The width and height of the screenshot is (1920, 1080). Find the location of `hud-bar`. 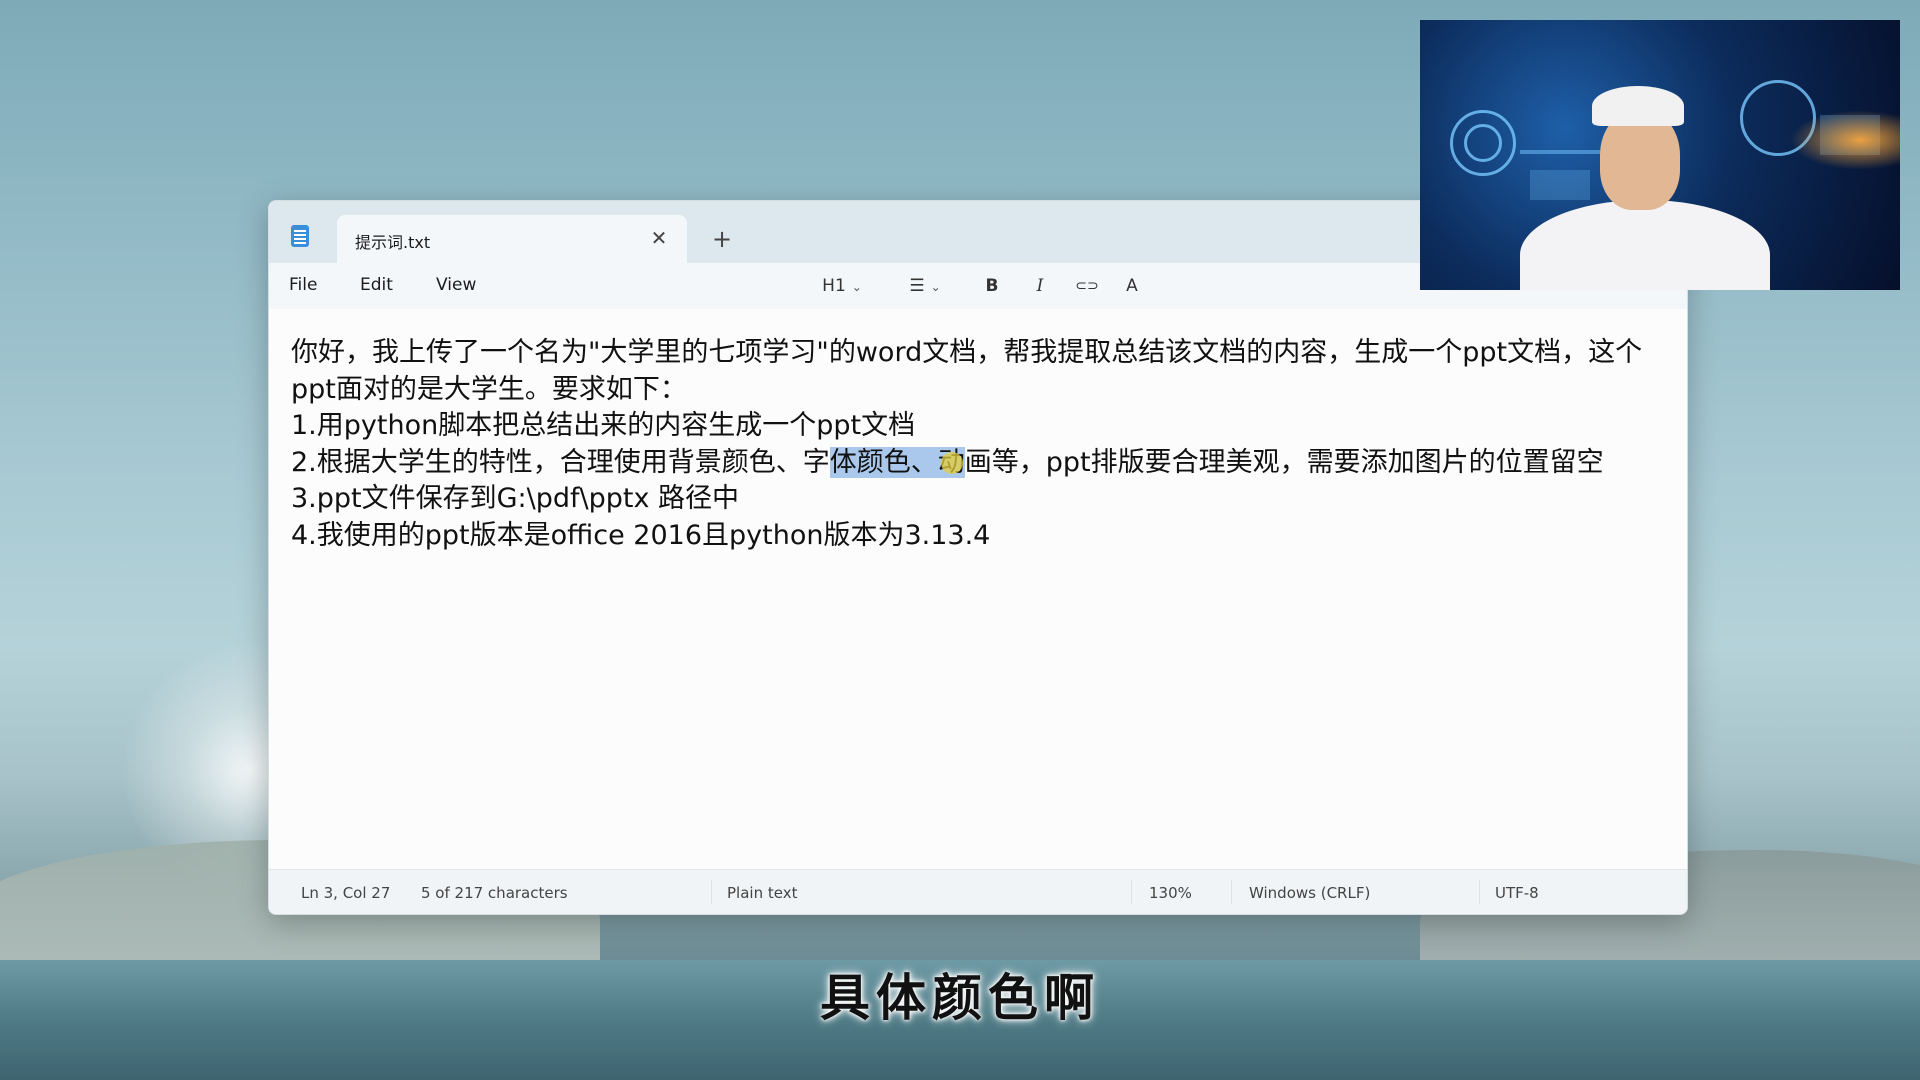

hud-bar is located at coordinates (1560, 152).